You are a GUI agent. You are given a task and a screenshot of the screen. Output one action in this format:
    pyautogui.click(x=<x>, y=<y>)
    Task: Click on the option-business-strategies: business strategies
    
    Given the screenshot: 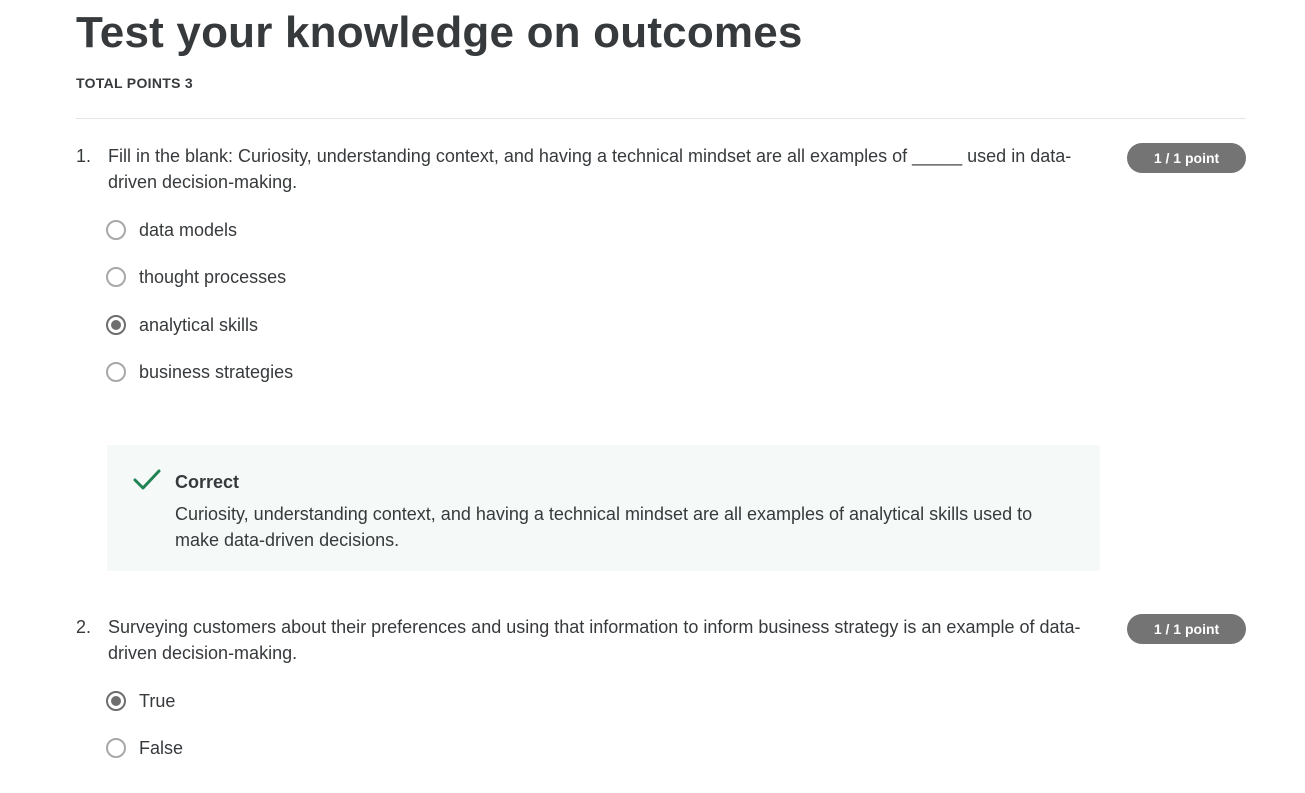 What is the action you would take?
    pyautogui.click(x=199, y=372)
    